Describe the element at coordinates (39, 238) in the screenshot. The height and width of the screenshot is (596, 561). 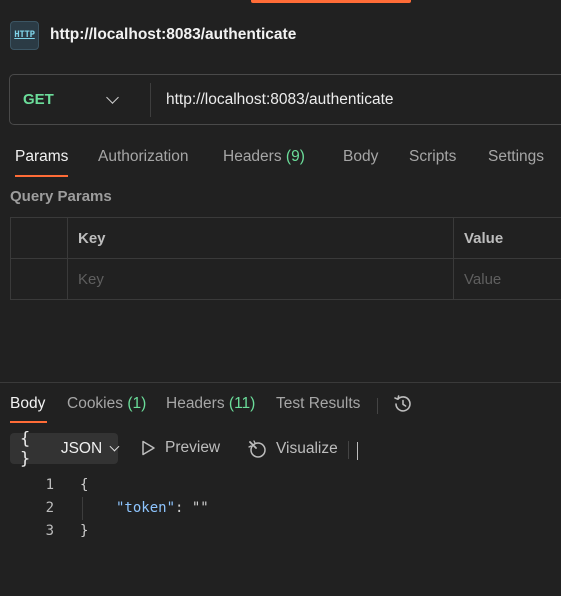
I see `select-column-header` at that location.